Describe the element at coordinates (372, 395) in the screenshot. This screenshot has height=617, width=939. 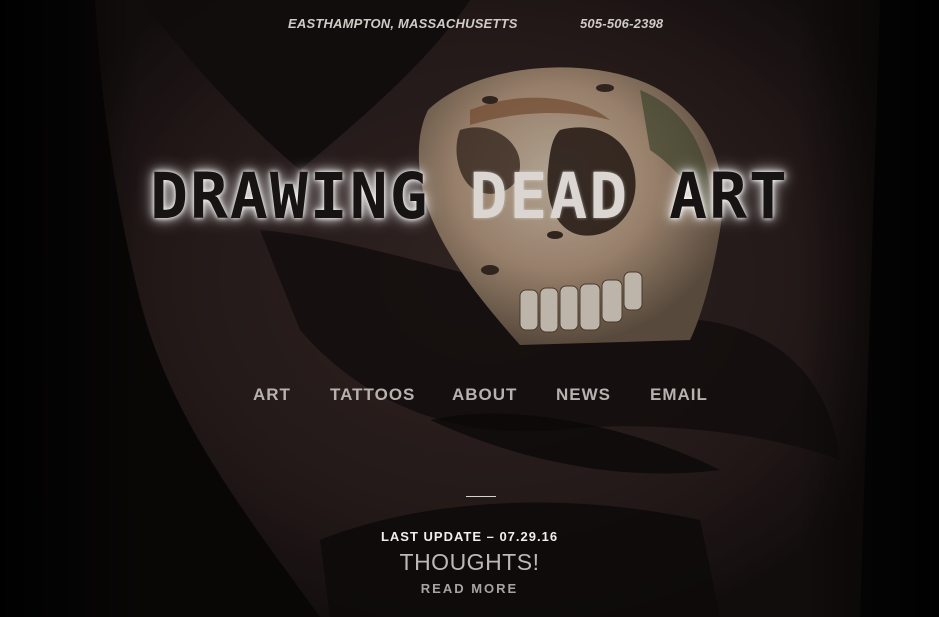
I see `nav-item-tattoos: TATTOOS` at that location.